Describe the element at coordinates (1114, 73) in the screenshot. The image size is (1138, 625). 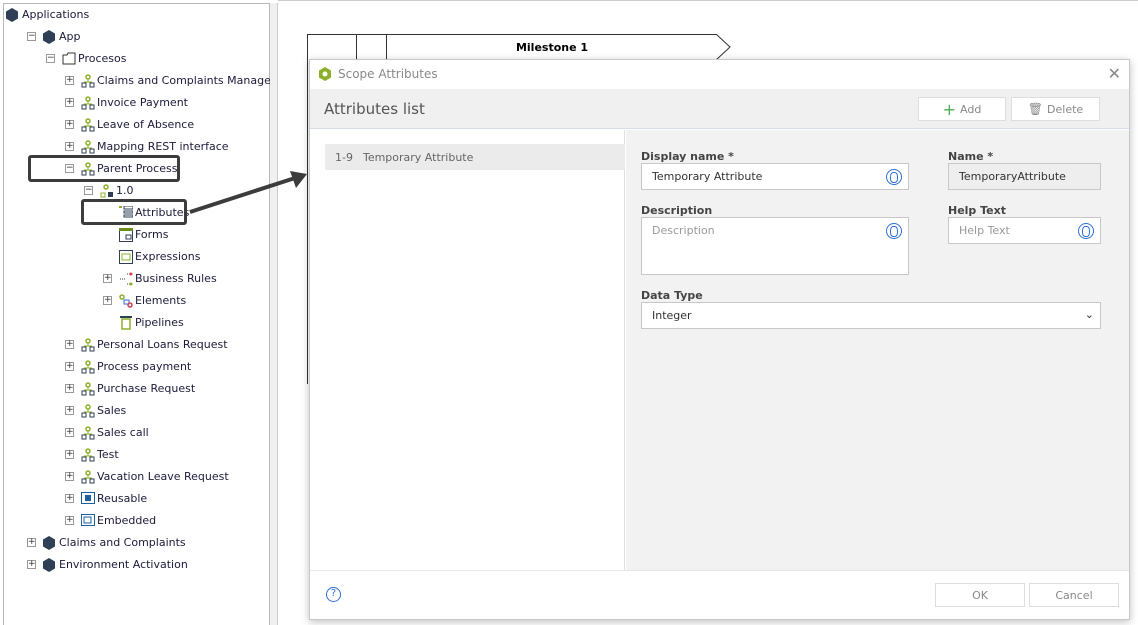
I see `close-icon: ✕` at that location.